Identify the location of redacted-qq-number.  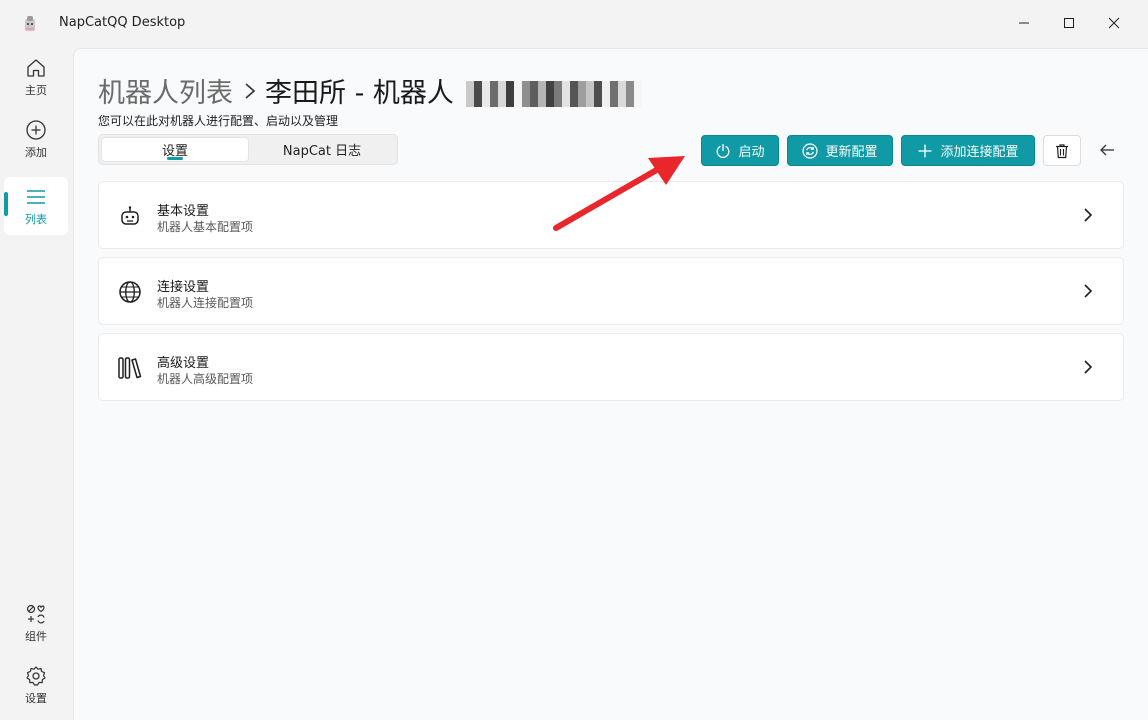
(553, 93).